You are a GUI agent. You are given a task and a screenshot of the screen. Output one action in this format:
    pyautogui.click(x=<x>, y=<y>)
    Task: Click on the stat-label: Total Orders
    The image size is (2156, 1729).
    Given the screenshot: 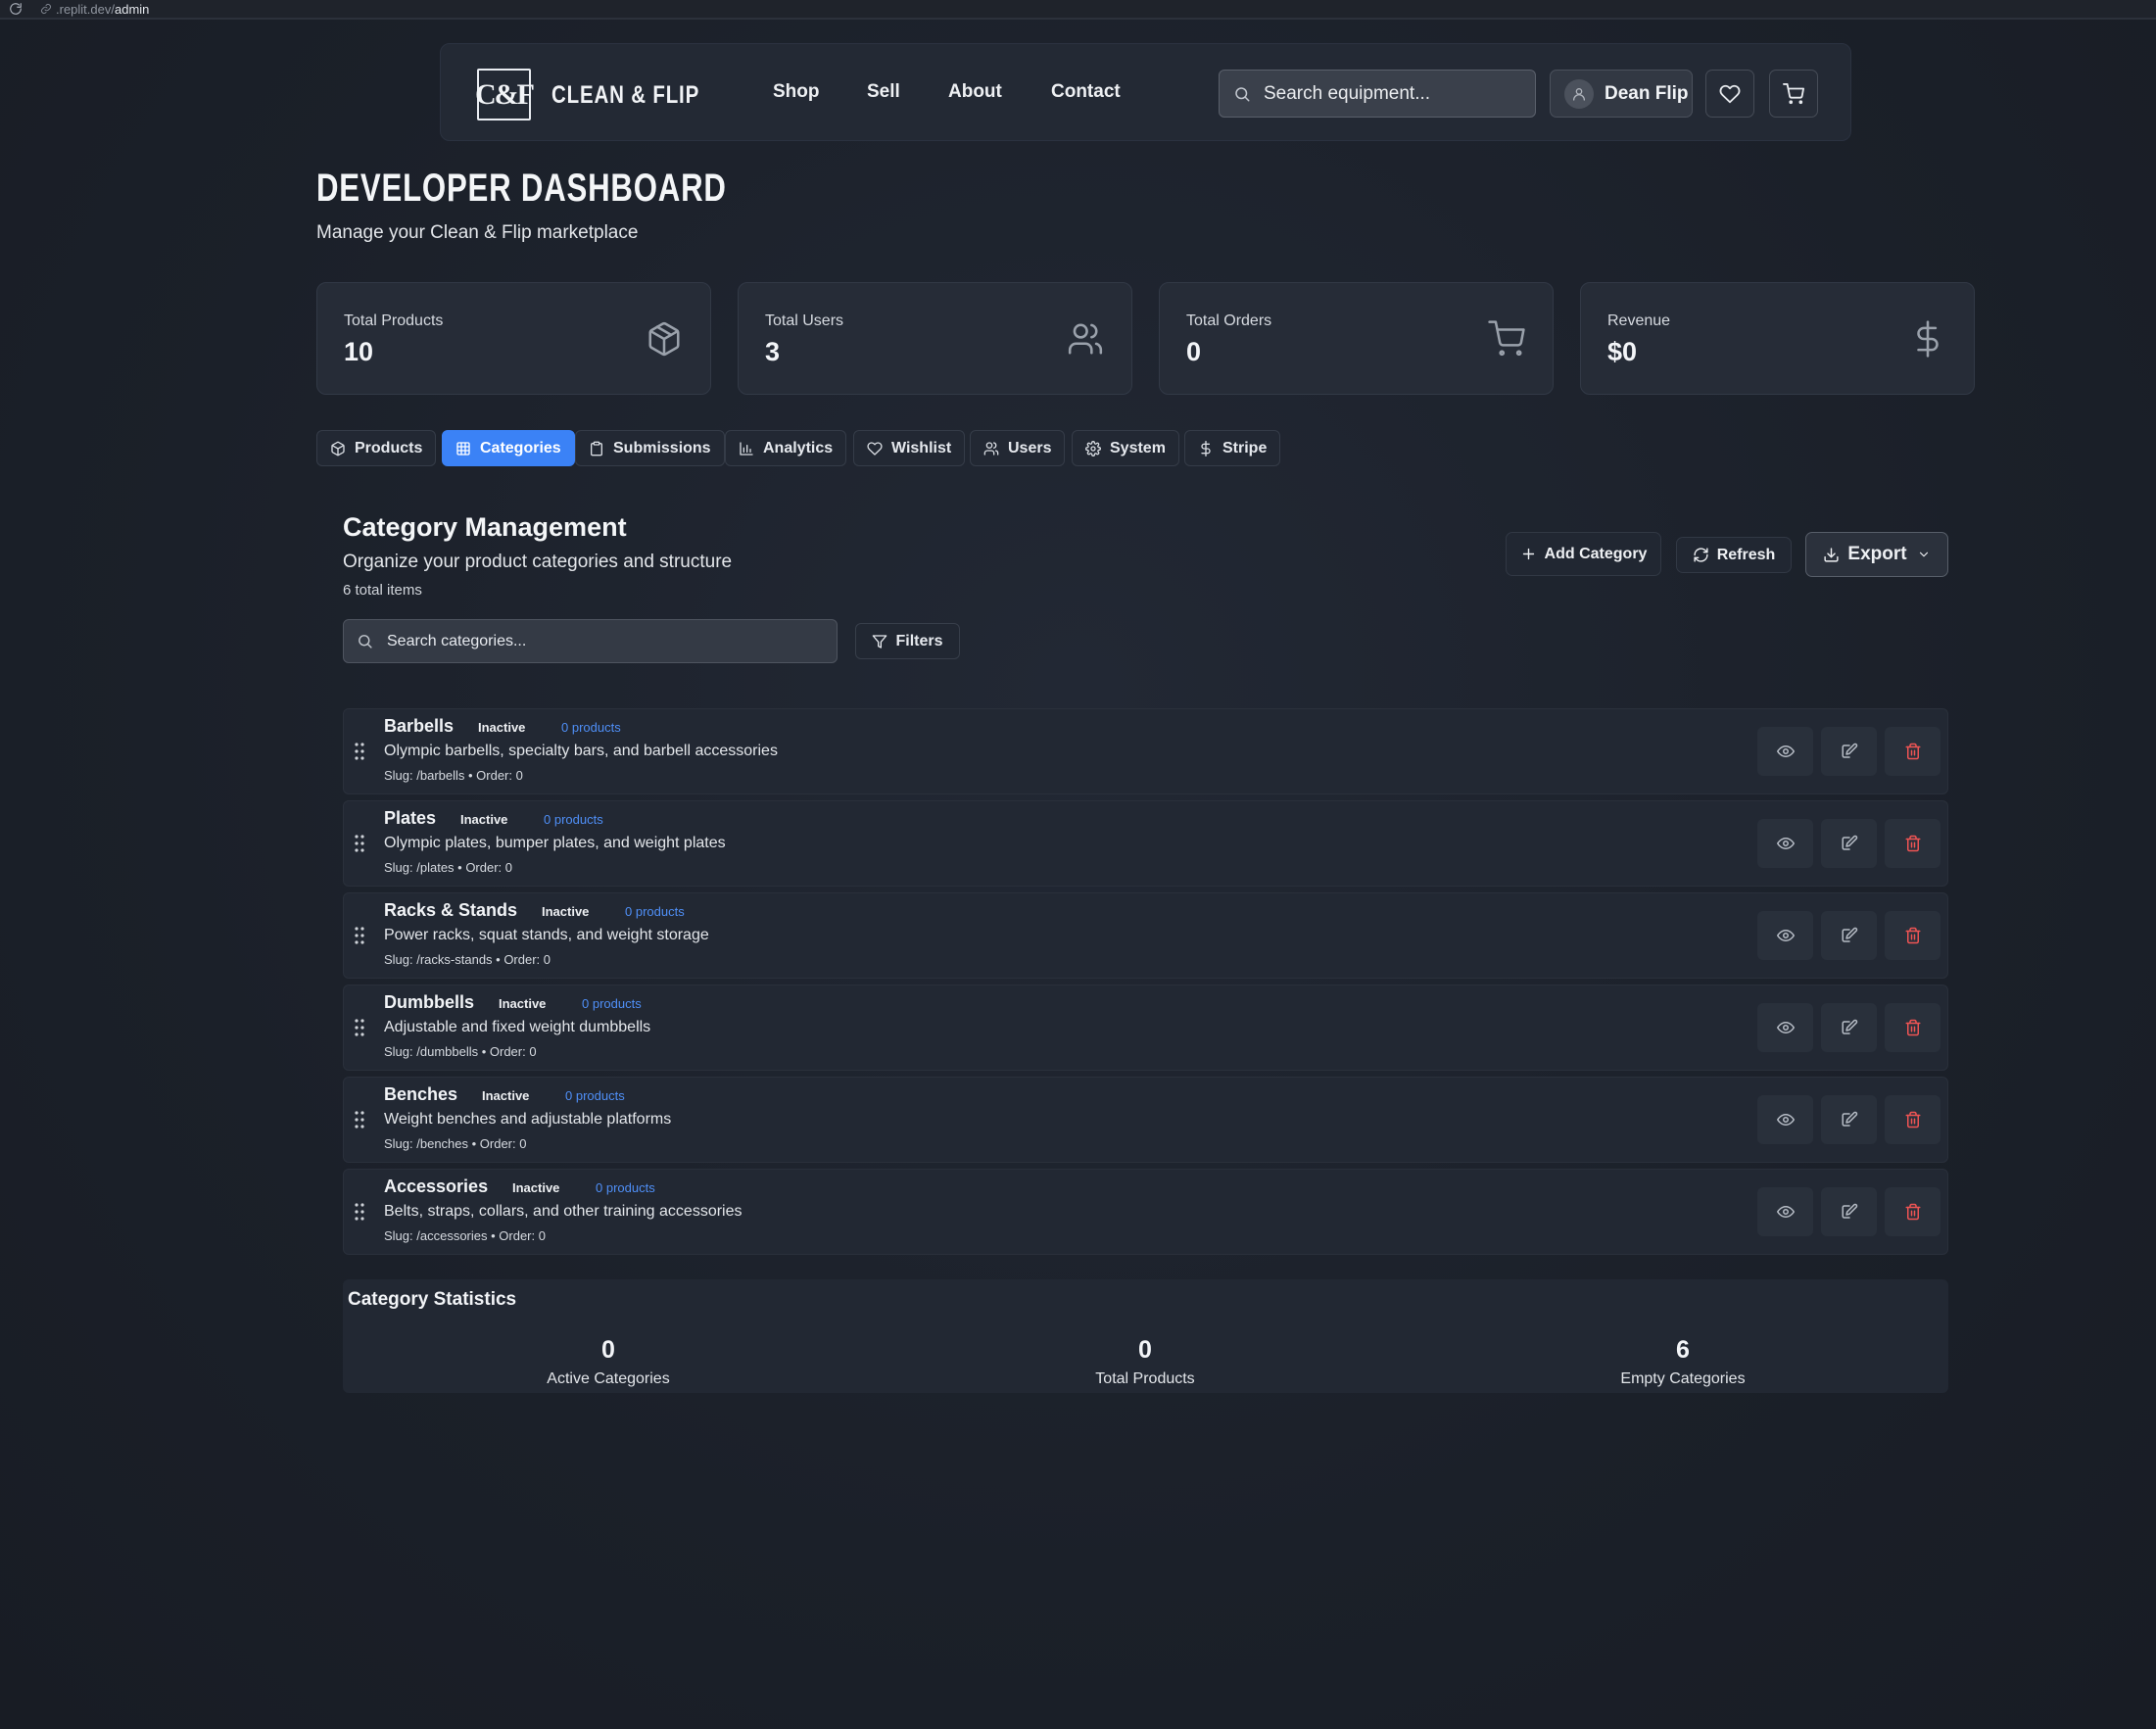 What is the action you would take?
    pyautogui.click(x=1229, y=321)
    